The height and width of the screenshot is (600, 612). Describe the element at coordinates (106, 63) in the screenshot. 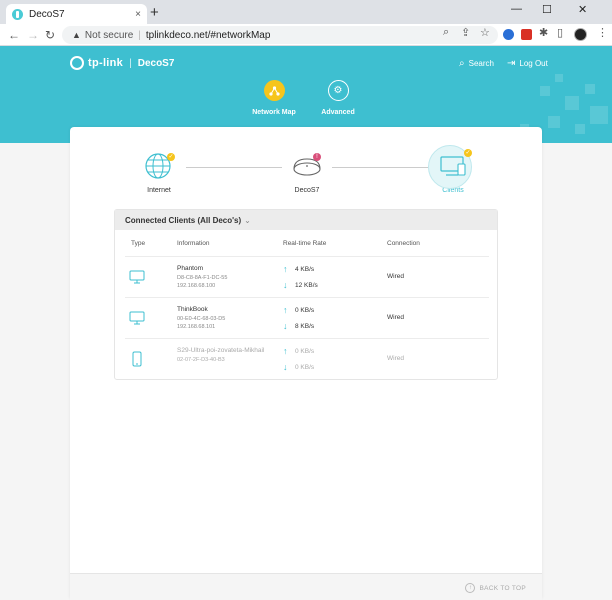

I see `brand-name: tp-link` at that location.